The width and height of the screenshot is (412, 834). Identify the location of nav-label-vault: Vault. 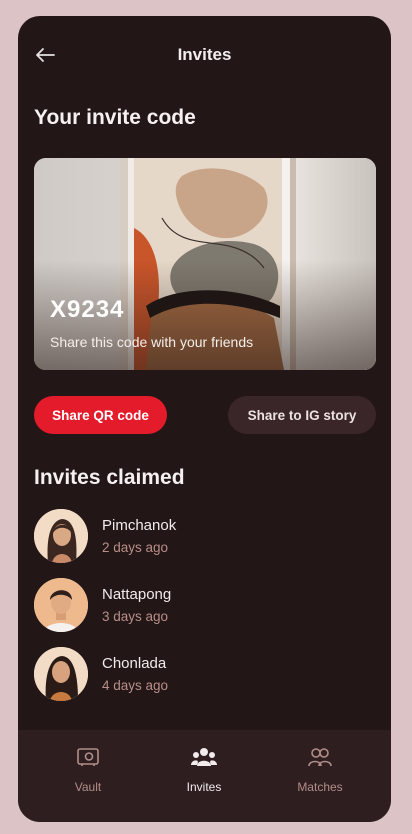
(88, 787).